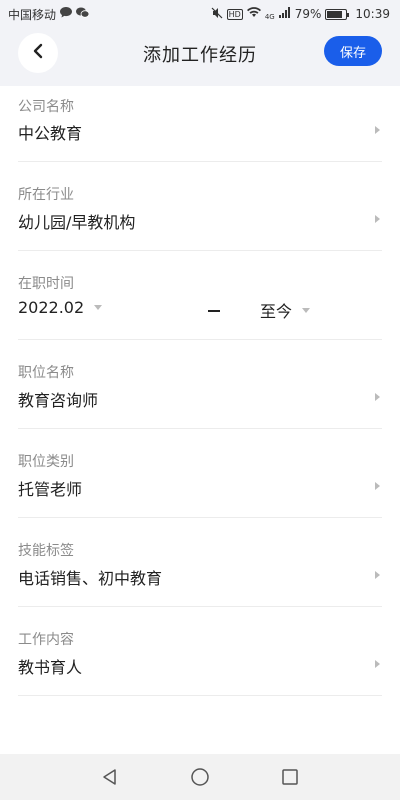 Image resolution: width=400 pixels, height=800 pixels. I want to click on status-right: HD 4G 79% 10:39, so click(300, 14).